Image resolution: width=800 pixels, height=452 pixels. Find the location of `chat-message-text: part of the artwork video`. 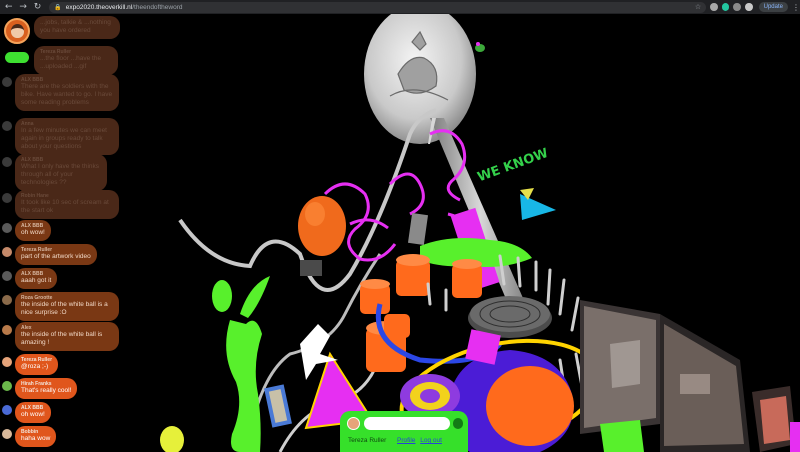

chat-message-text: part of the artwork video is located at coordinates (56, 256).